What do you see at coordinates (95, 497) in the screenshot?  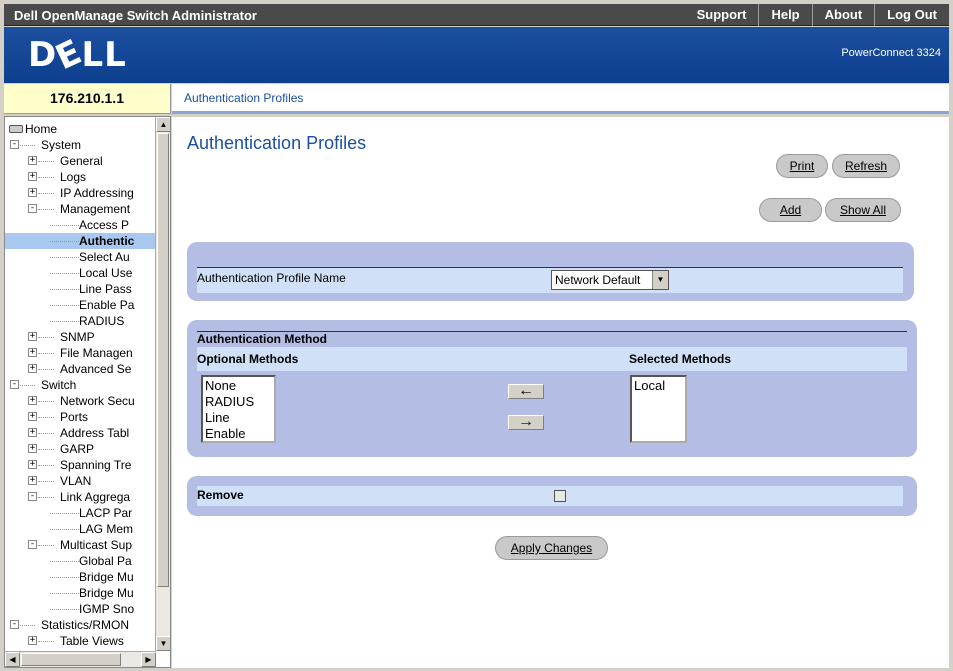 I see `tree-item-label: Link Aggrega` at bounding box center [95, 497].